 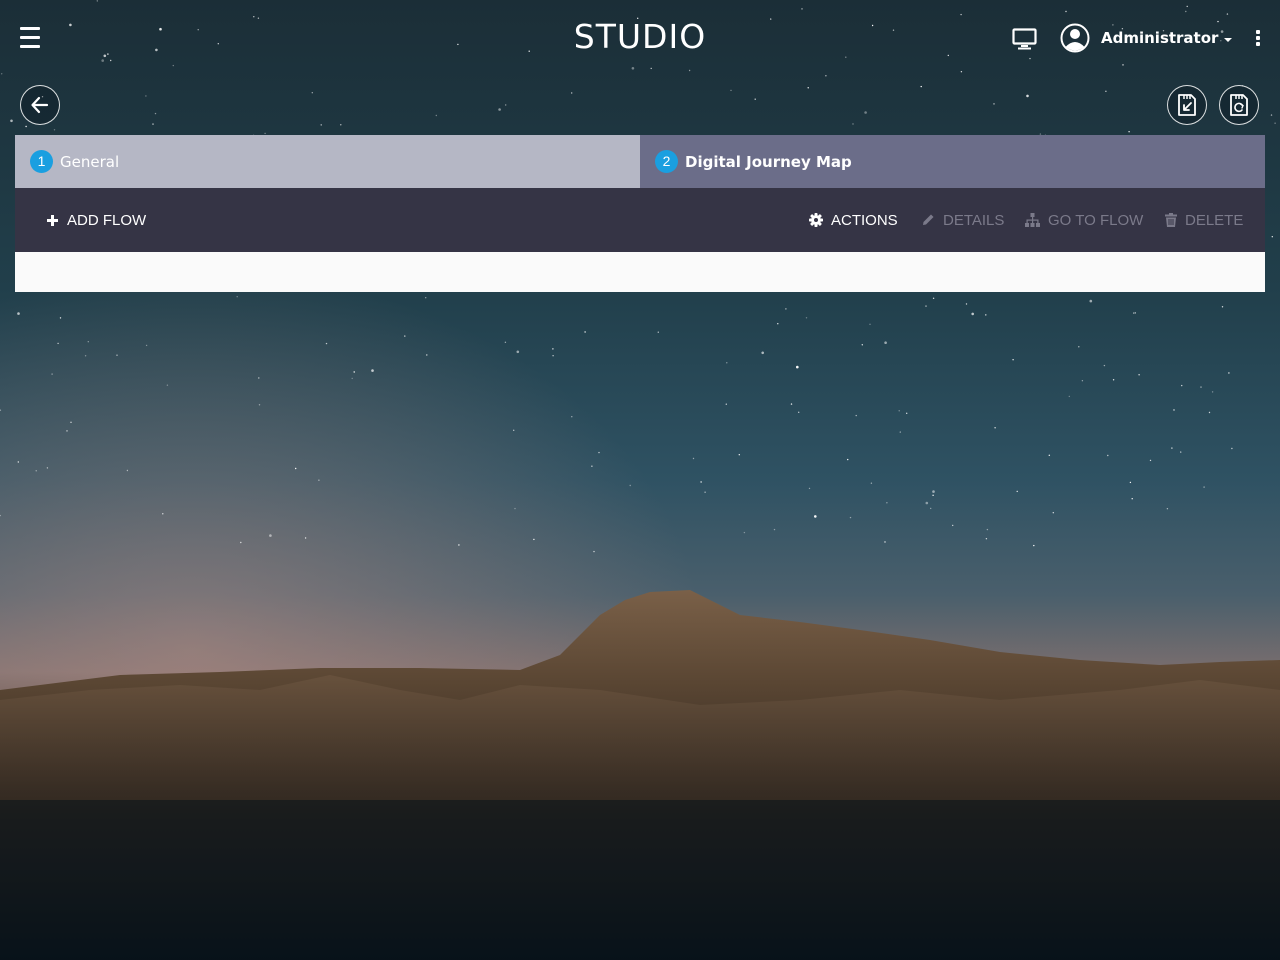 I want to click on delete-label: DELETE, so click(x=1214, y=220).